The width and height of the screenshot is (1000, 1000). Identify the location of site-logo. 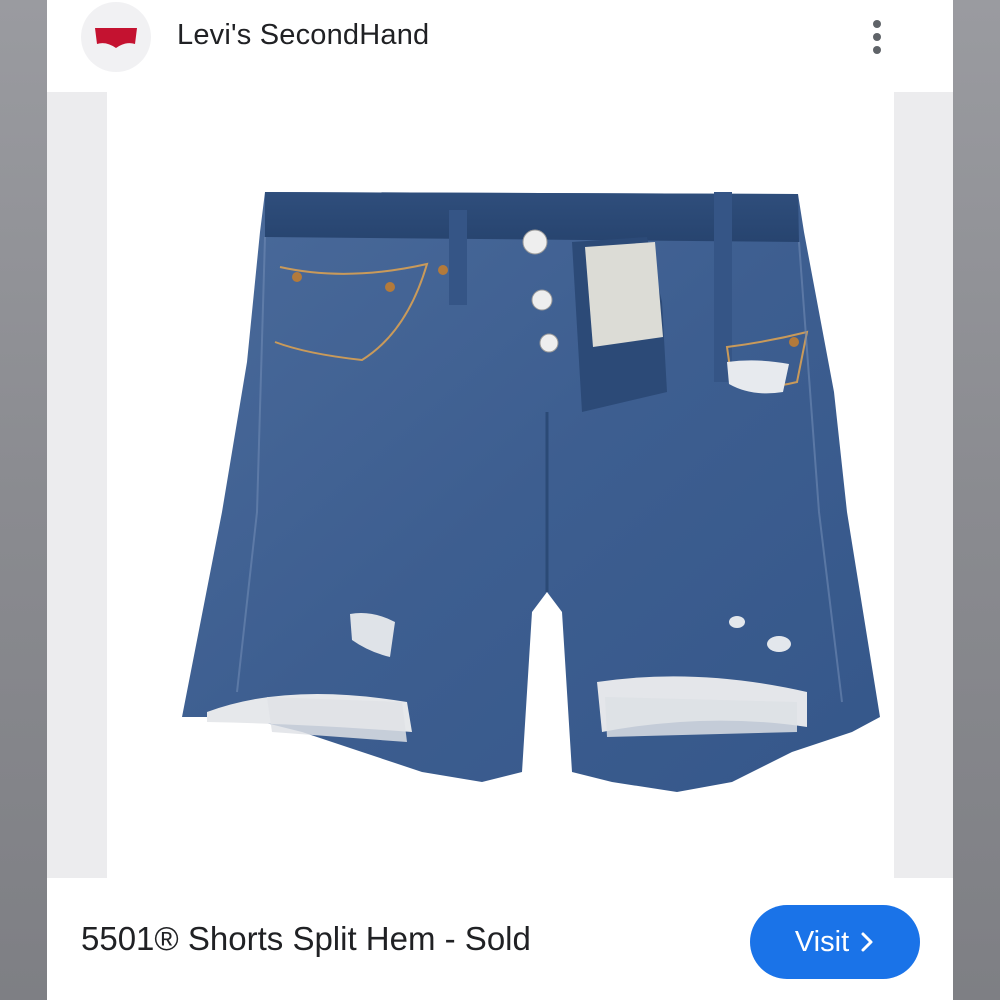
(116, 37).